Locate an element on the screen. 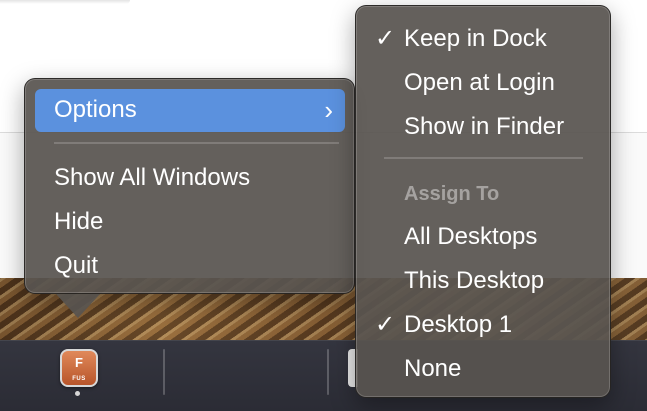 This screenshot has width=647, height=411. menu-item-keep-in-dock: Keep in Dock is located at coordinates (475, 39).